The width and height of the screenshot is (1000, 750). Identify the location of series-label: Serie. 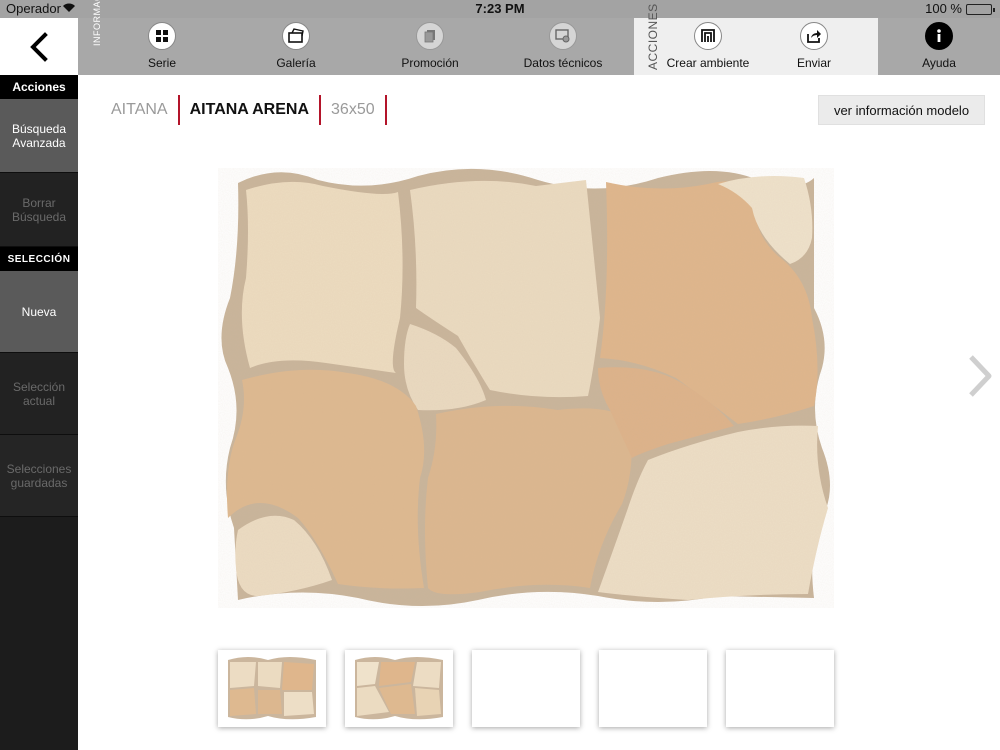
(161, 63).